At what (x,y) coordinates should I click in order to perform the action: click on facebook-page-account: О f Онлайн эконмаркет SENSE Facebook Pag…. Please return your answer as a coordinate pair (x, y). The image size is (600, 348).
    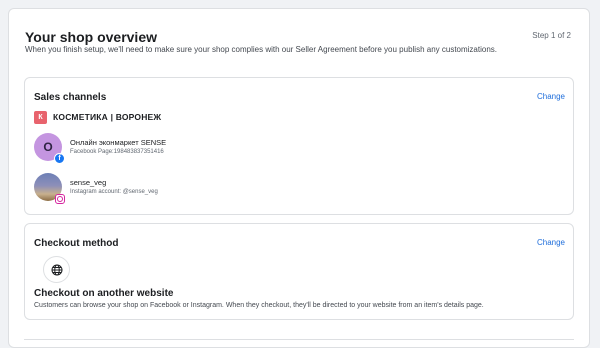
    Looking at the image, I should click on (184, 148).